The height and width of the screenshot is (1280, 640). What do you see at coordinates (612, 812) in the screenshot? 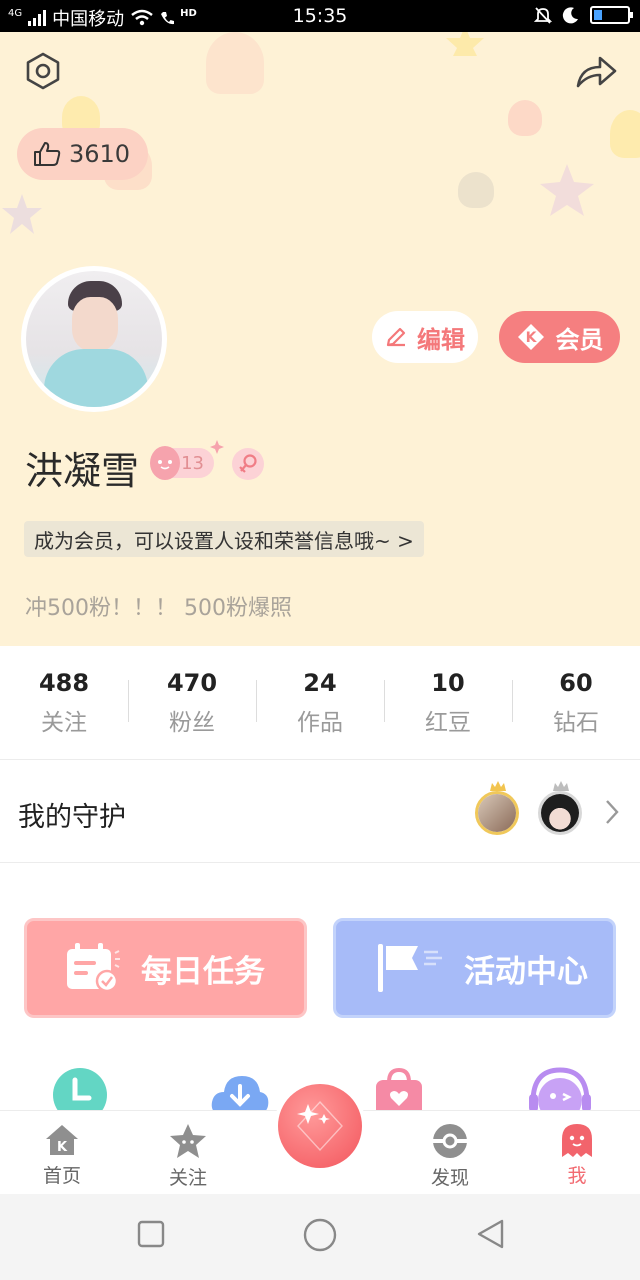
I see `chevron-right-icon` at bounding box center [612, 812].